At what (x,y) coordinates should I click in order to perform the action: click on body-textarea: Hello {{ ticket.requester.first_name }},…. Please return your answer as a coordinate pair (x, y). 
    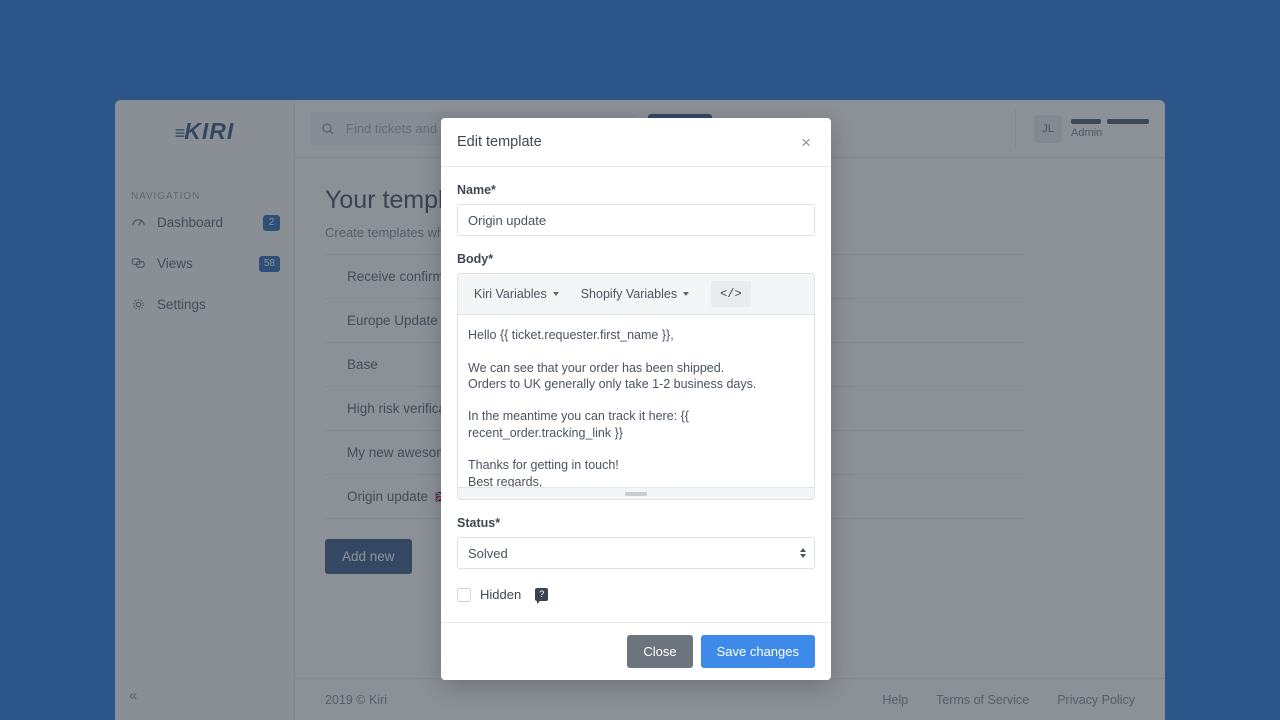
    Looking at the image, I should click on (636, 401).